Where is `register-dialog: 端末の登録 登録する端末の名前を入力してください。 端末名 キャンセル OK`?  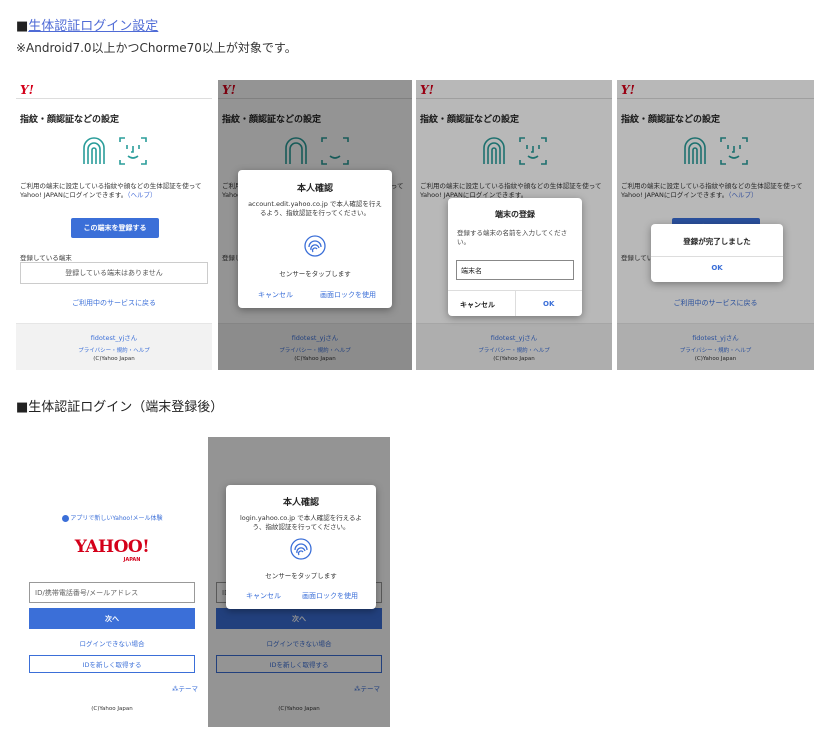 register-dialog: 端末の登録 登録する端末の名前を入力してください。 端末名 キャンセル OK is located at coordinates (515, 257).